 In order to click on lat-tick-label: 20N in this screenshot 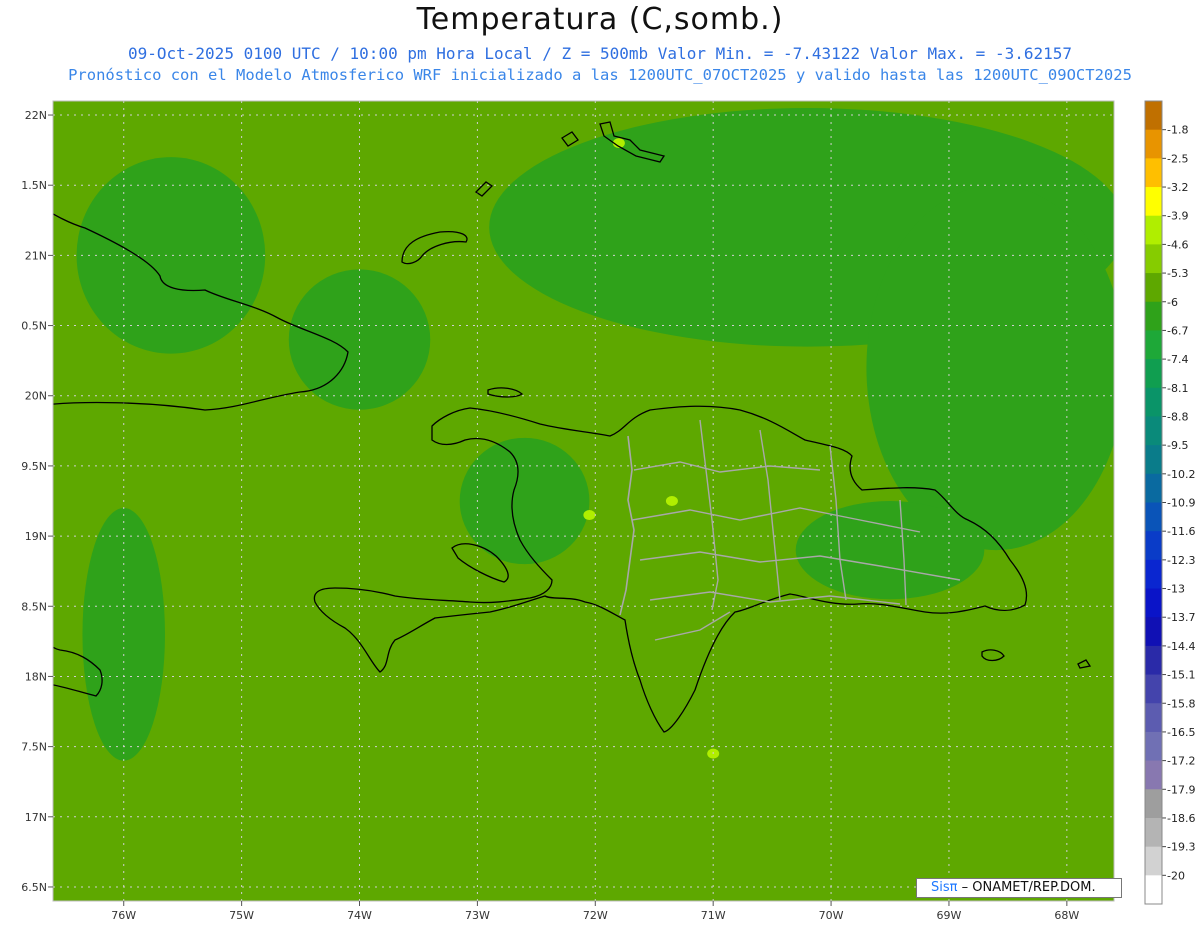, I will do `click(36, 396)`.